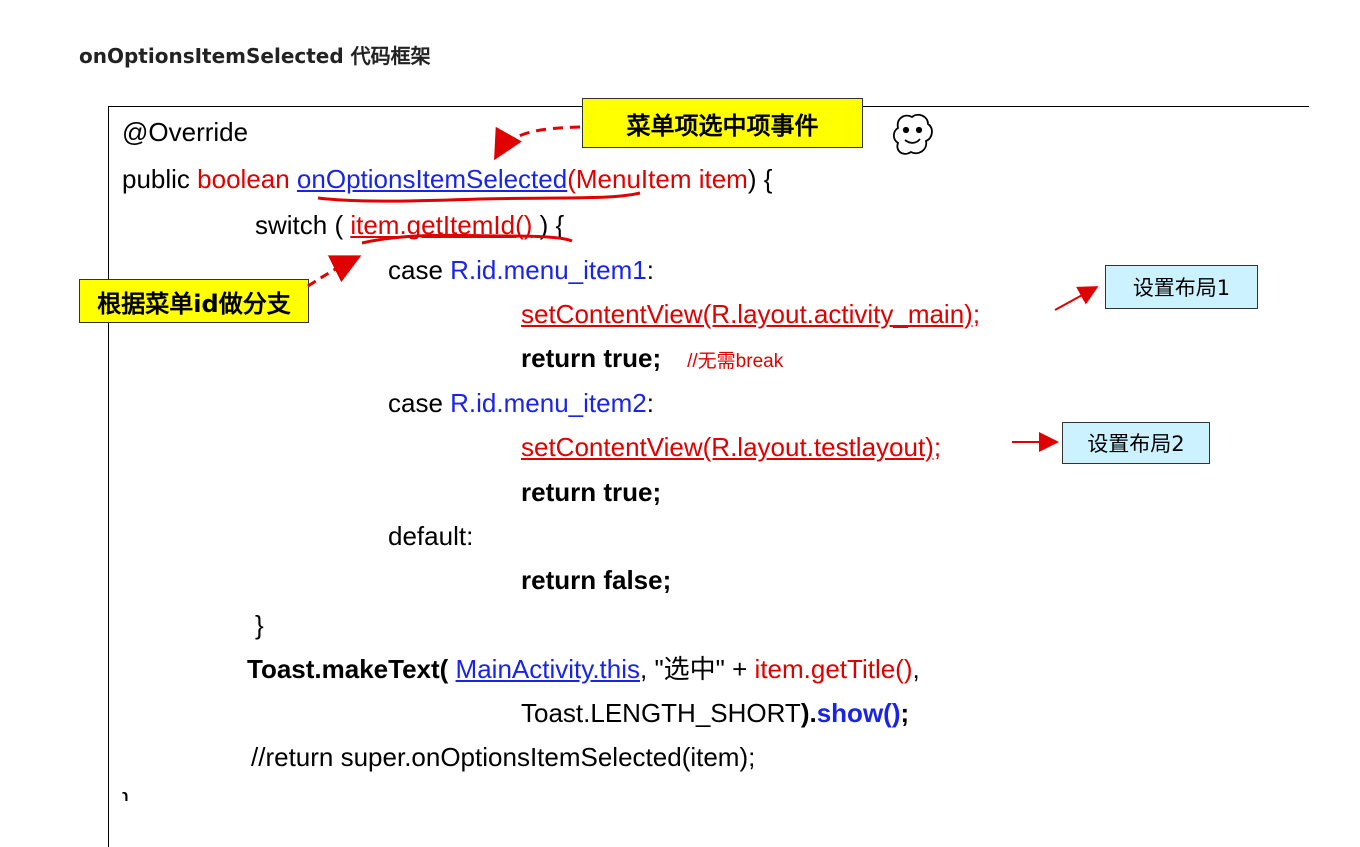  I want to click on arrow-to-layout1-icon, so click(1076, 298).